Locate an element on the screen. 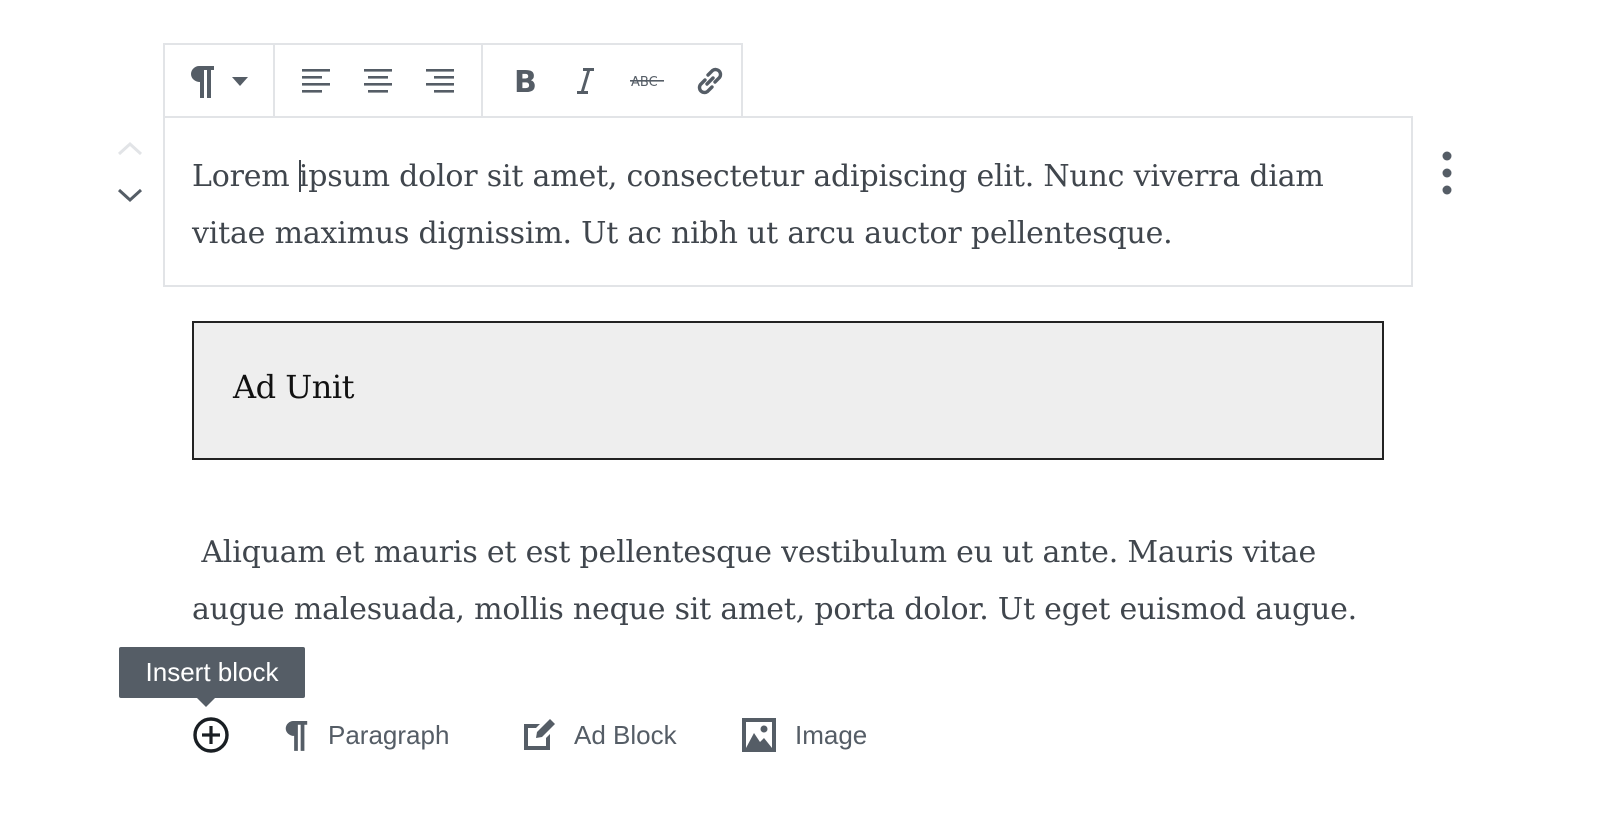 The height and width of the screenshot is (822, 1600). plus-circle-icon is located at coordinates (211, 735).